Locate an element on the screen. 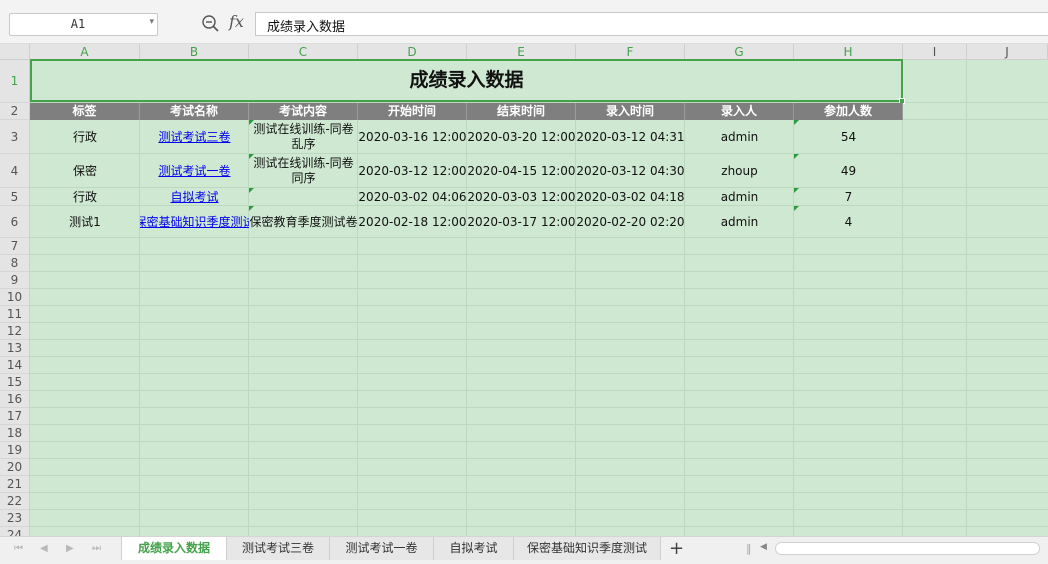 The height and width of the screenshot is (564, 1048). sheet-tab-3: 测试考试一卷 is located at coordinates (382, 548).